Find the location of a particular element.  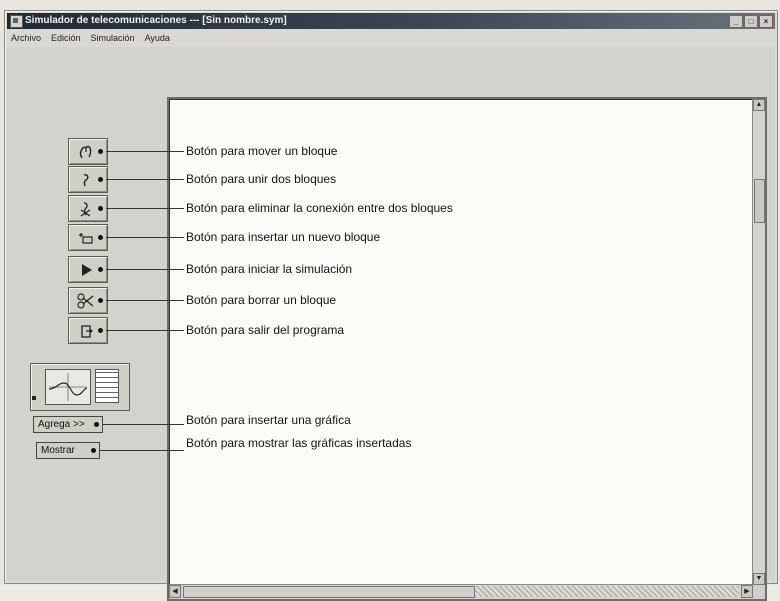

hand-move-icon is located at coordinates (85, 152).